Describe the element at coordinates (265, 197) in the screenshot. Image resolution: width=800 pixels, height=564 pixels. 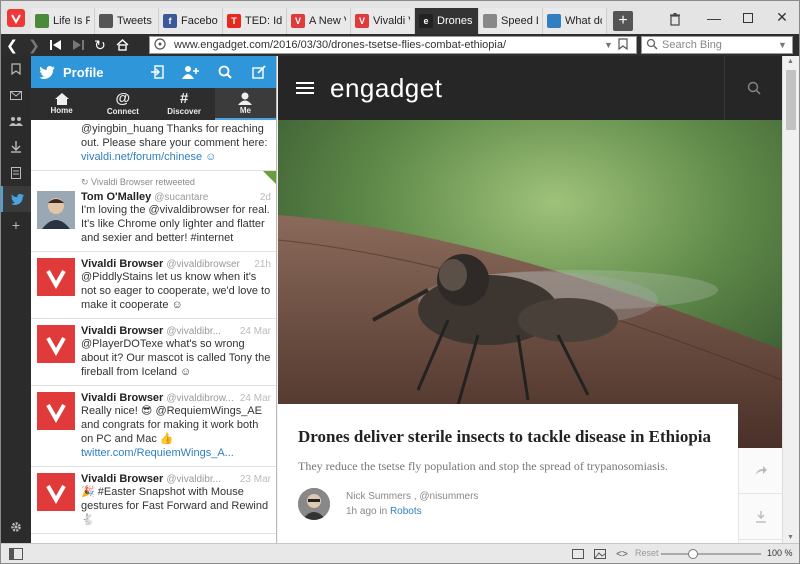
I see `tweet-time: 2d` at that location.